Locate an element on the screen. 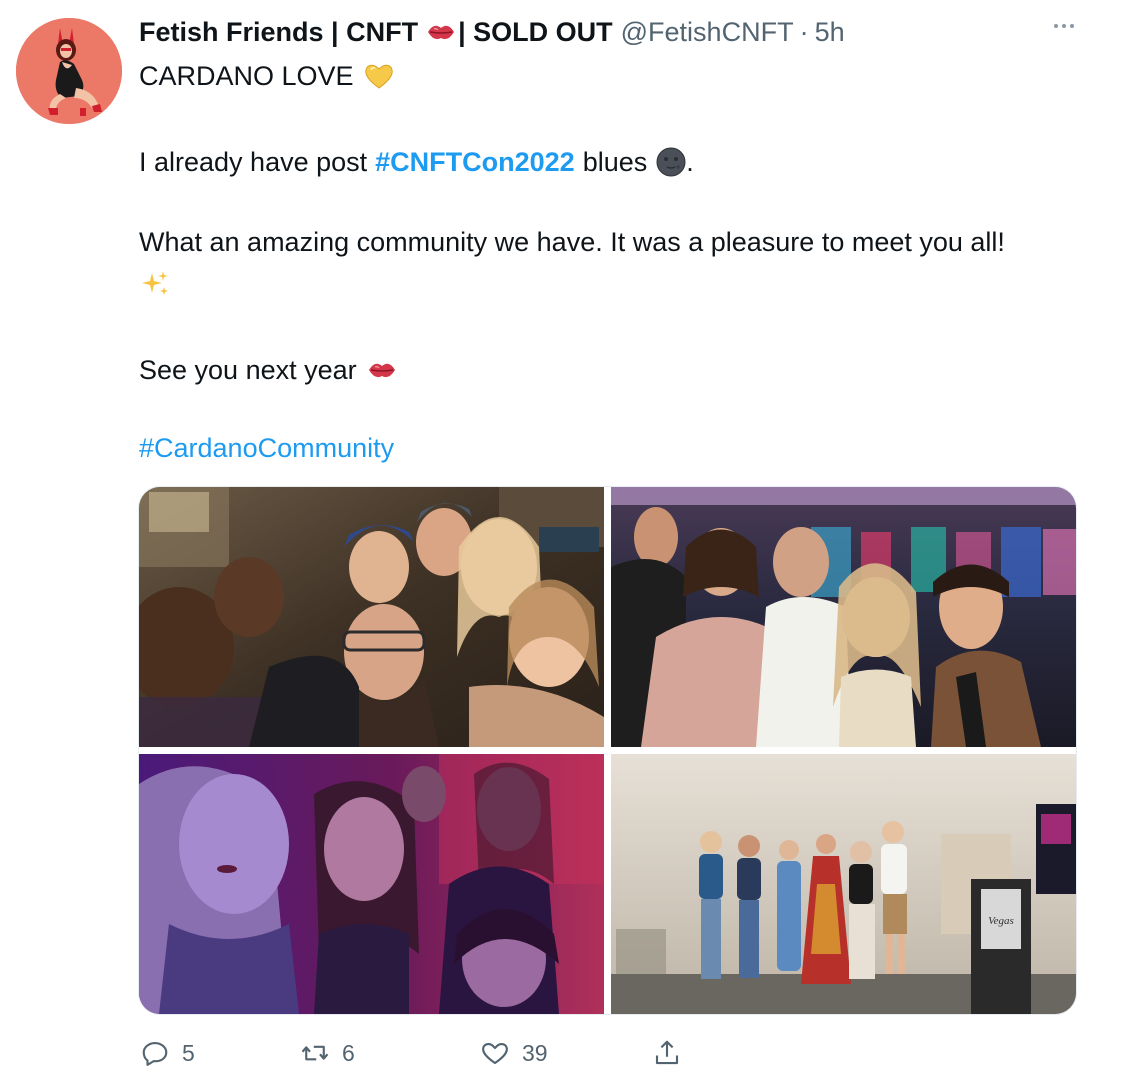 The width and height of the screenshot is (1126, 1088). handle: @FetishCNFT is located at coordinates (707, 32).